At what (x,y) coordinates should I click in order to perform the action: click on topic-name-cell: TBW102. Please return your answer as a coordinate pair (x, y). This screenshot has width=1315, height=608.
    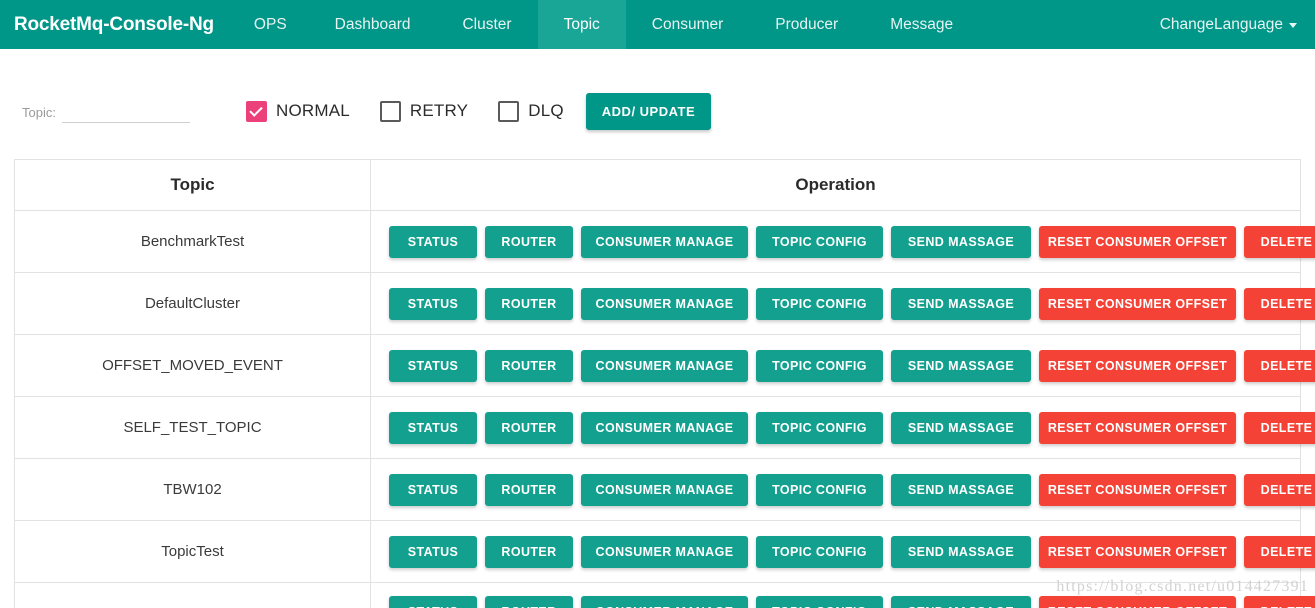
    Looking at the image, I should click on (192, 489).